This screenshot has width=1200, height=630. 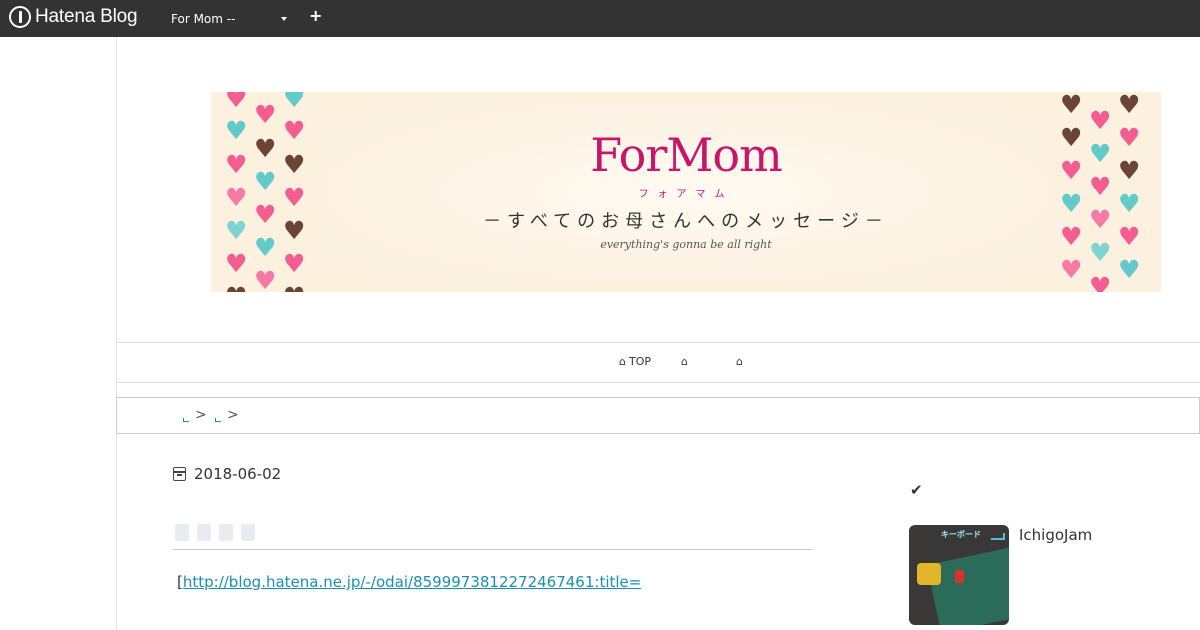 What do you see at coordinates (686, 221) in the screenshot?
I see `banner-subtitle: －すべてのお母さんへのメッセージ－` at bounding box center [686, 221].